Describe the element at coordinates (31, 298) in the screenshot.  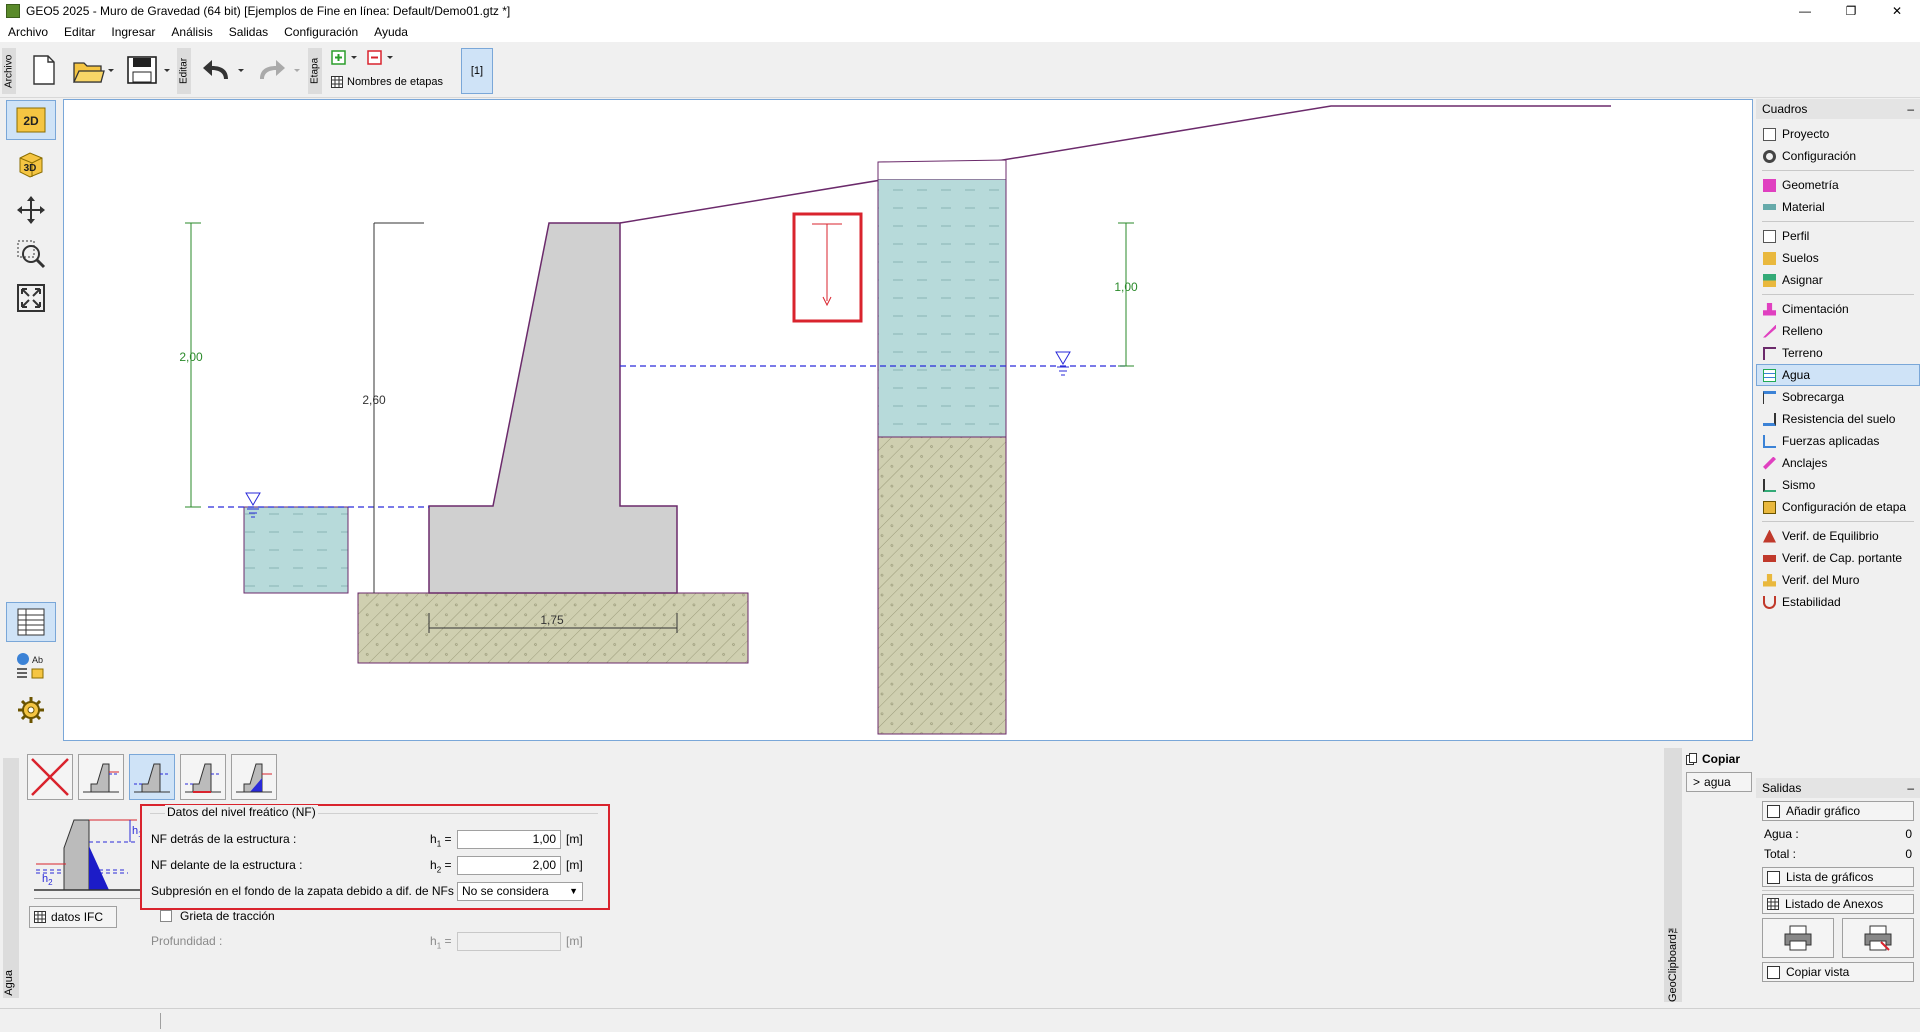
I see `zoom-extents-icon` at that location.